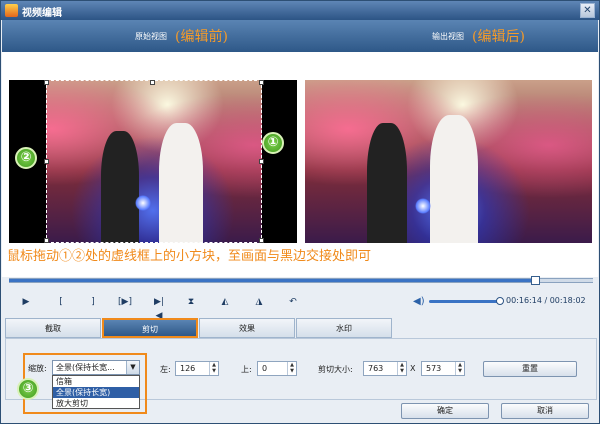  I want to click on crop-width-input: 763 ▲ ▼, so click(385, 368).